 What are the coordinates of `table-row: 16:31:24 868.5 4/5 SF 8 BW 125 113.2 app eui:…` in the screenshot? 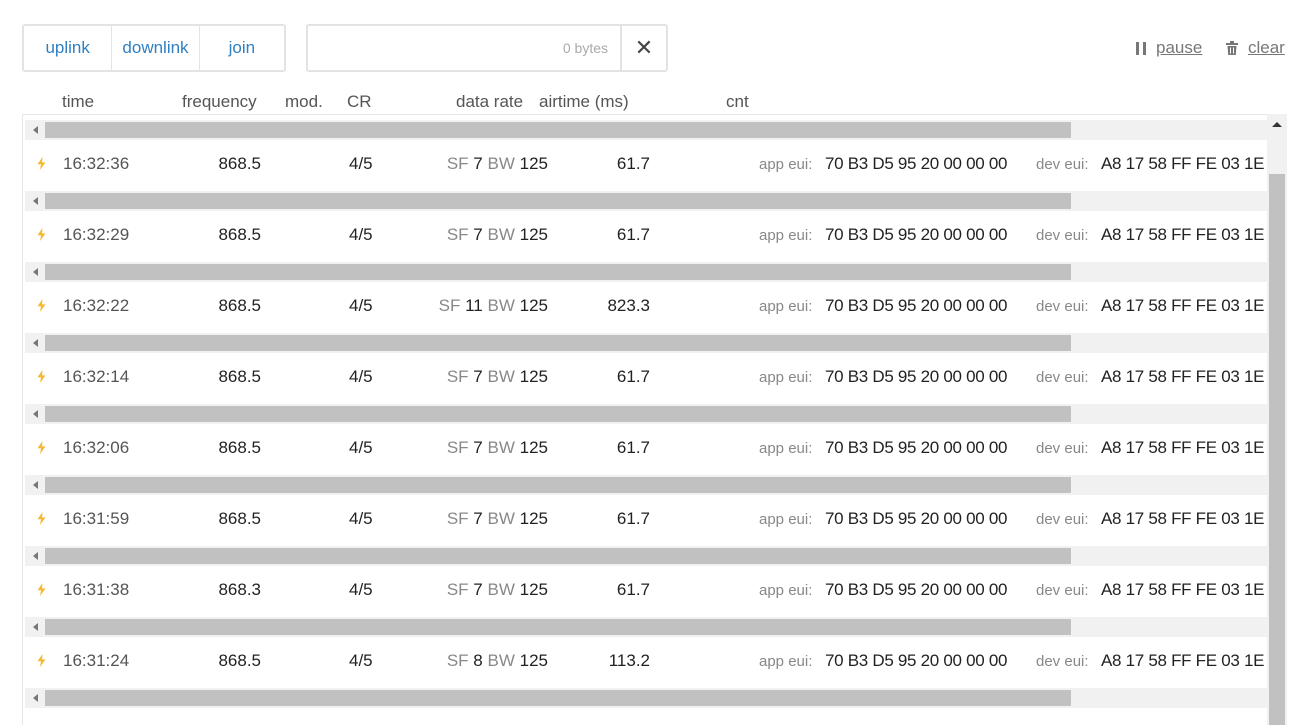 It's located at (646, 662).